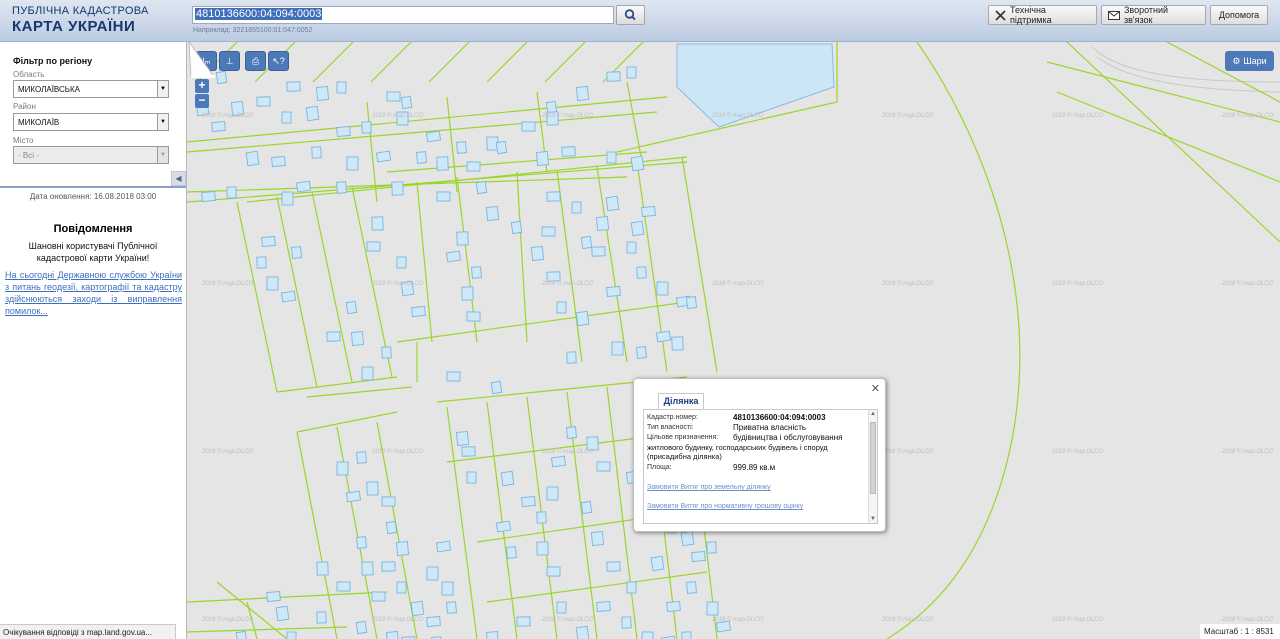  I want to click on popup-scrollbar: ▲ ▼, so click(872, 466).